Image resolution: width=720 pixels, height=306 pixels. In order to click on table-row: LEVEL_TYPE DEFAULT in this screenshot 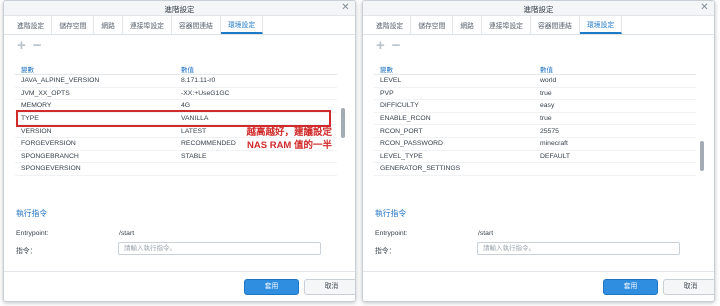, I will do `click(535, 157)`.